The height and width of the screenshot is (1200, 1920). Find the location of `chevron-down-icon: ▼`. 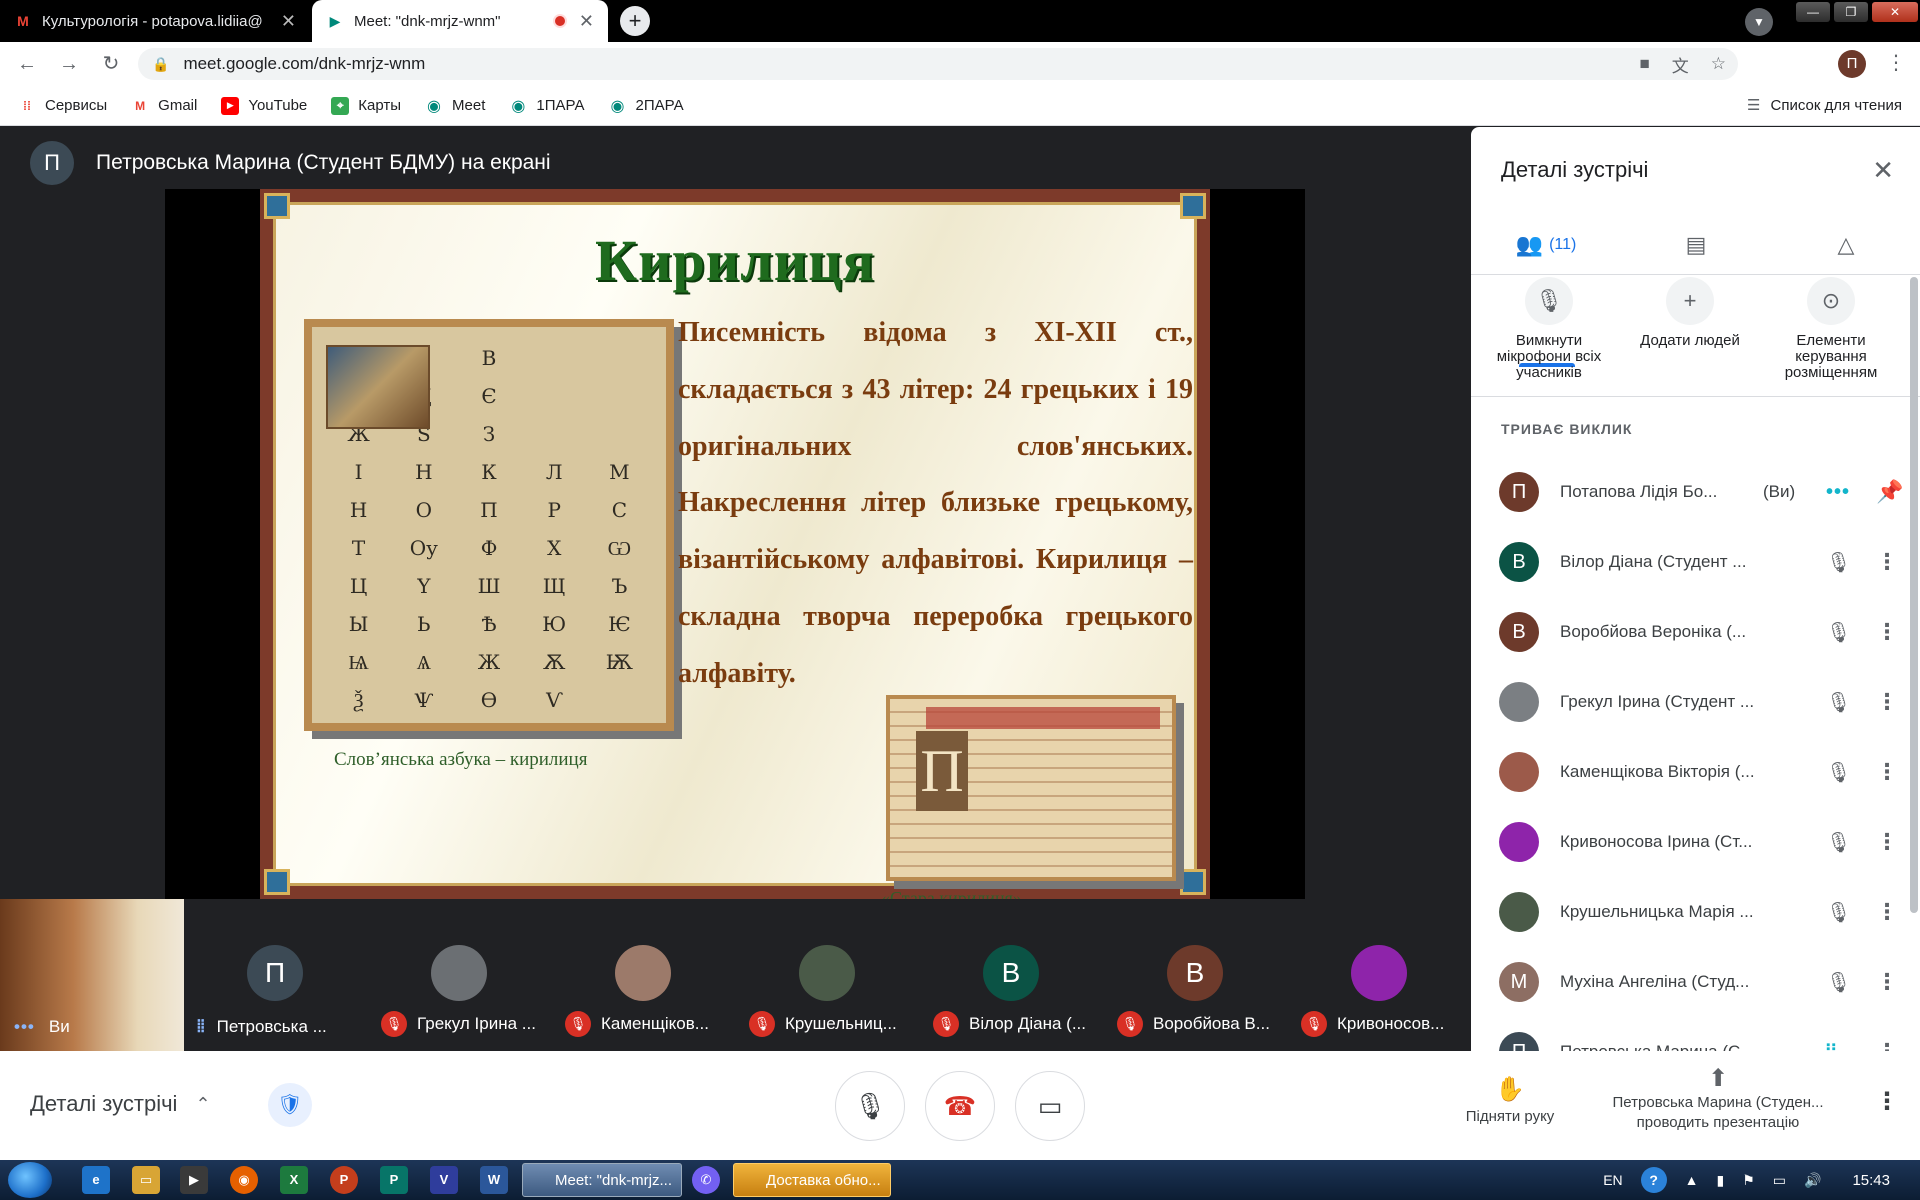

chevron-down-icon: ▼ is located at coordinates (1759, 22).